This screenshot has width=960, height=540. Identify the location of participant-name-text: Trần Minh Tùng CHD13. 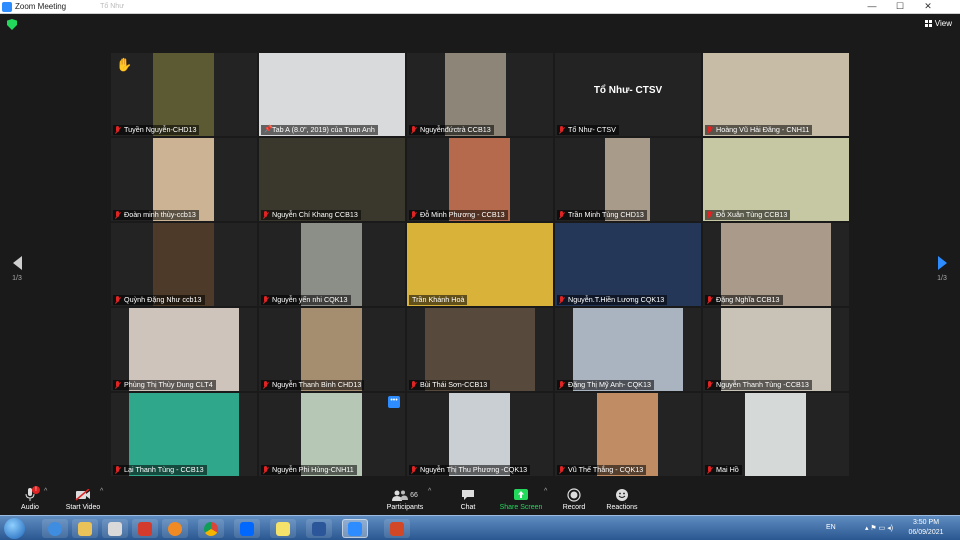
(606, 214).